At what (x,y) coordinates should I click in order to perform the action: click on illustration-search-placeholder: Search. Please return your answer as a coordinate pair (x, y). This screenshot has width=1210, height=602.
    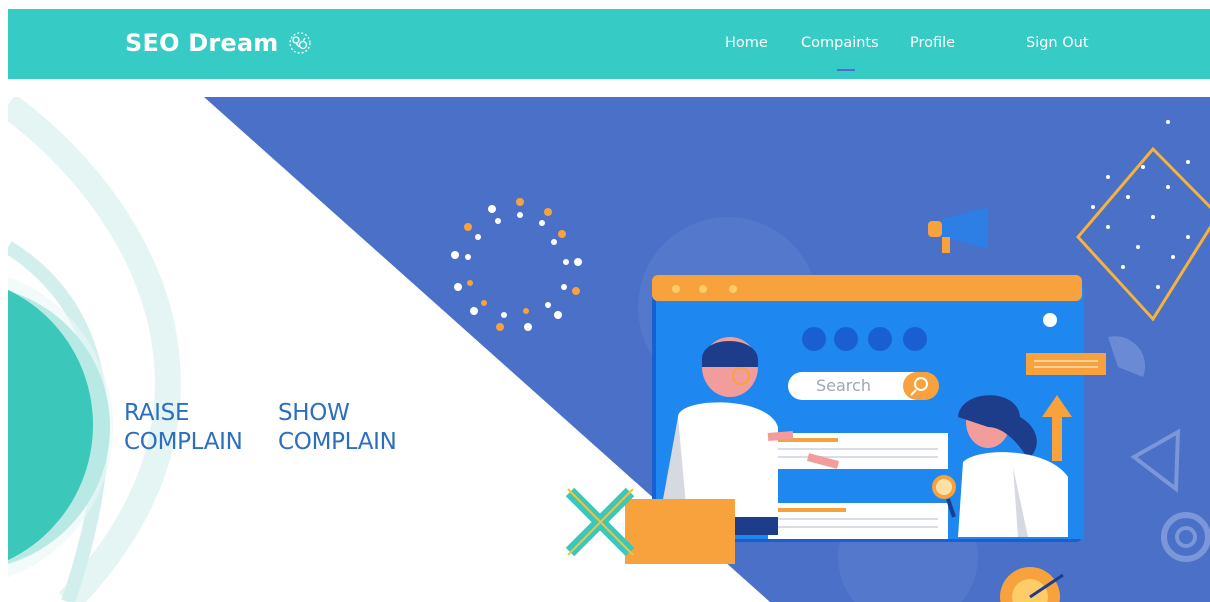
    Looking at the image, I should click on (843, 385).